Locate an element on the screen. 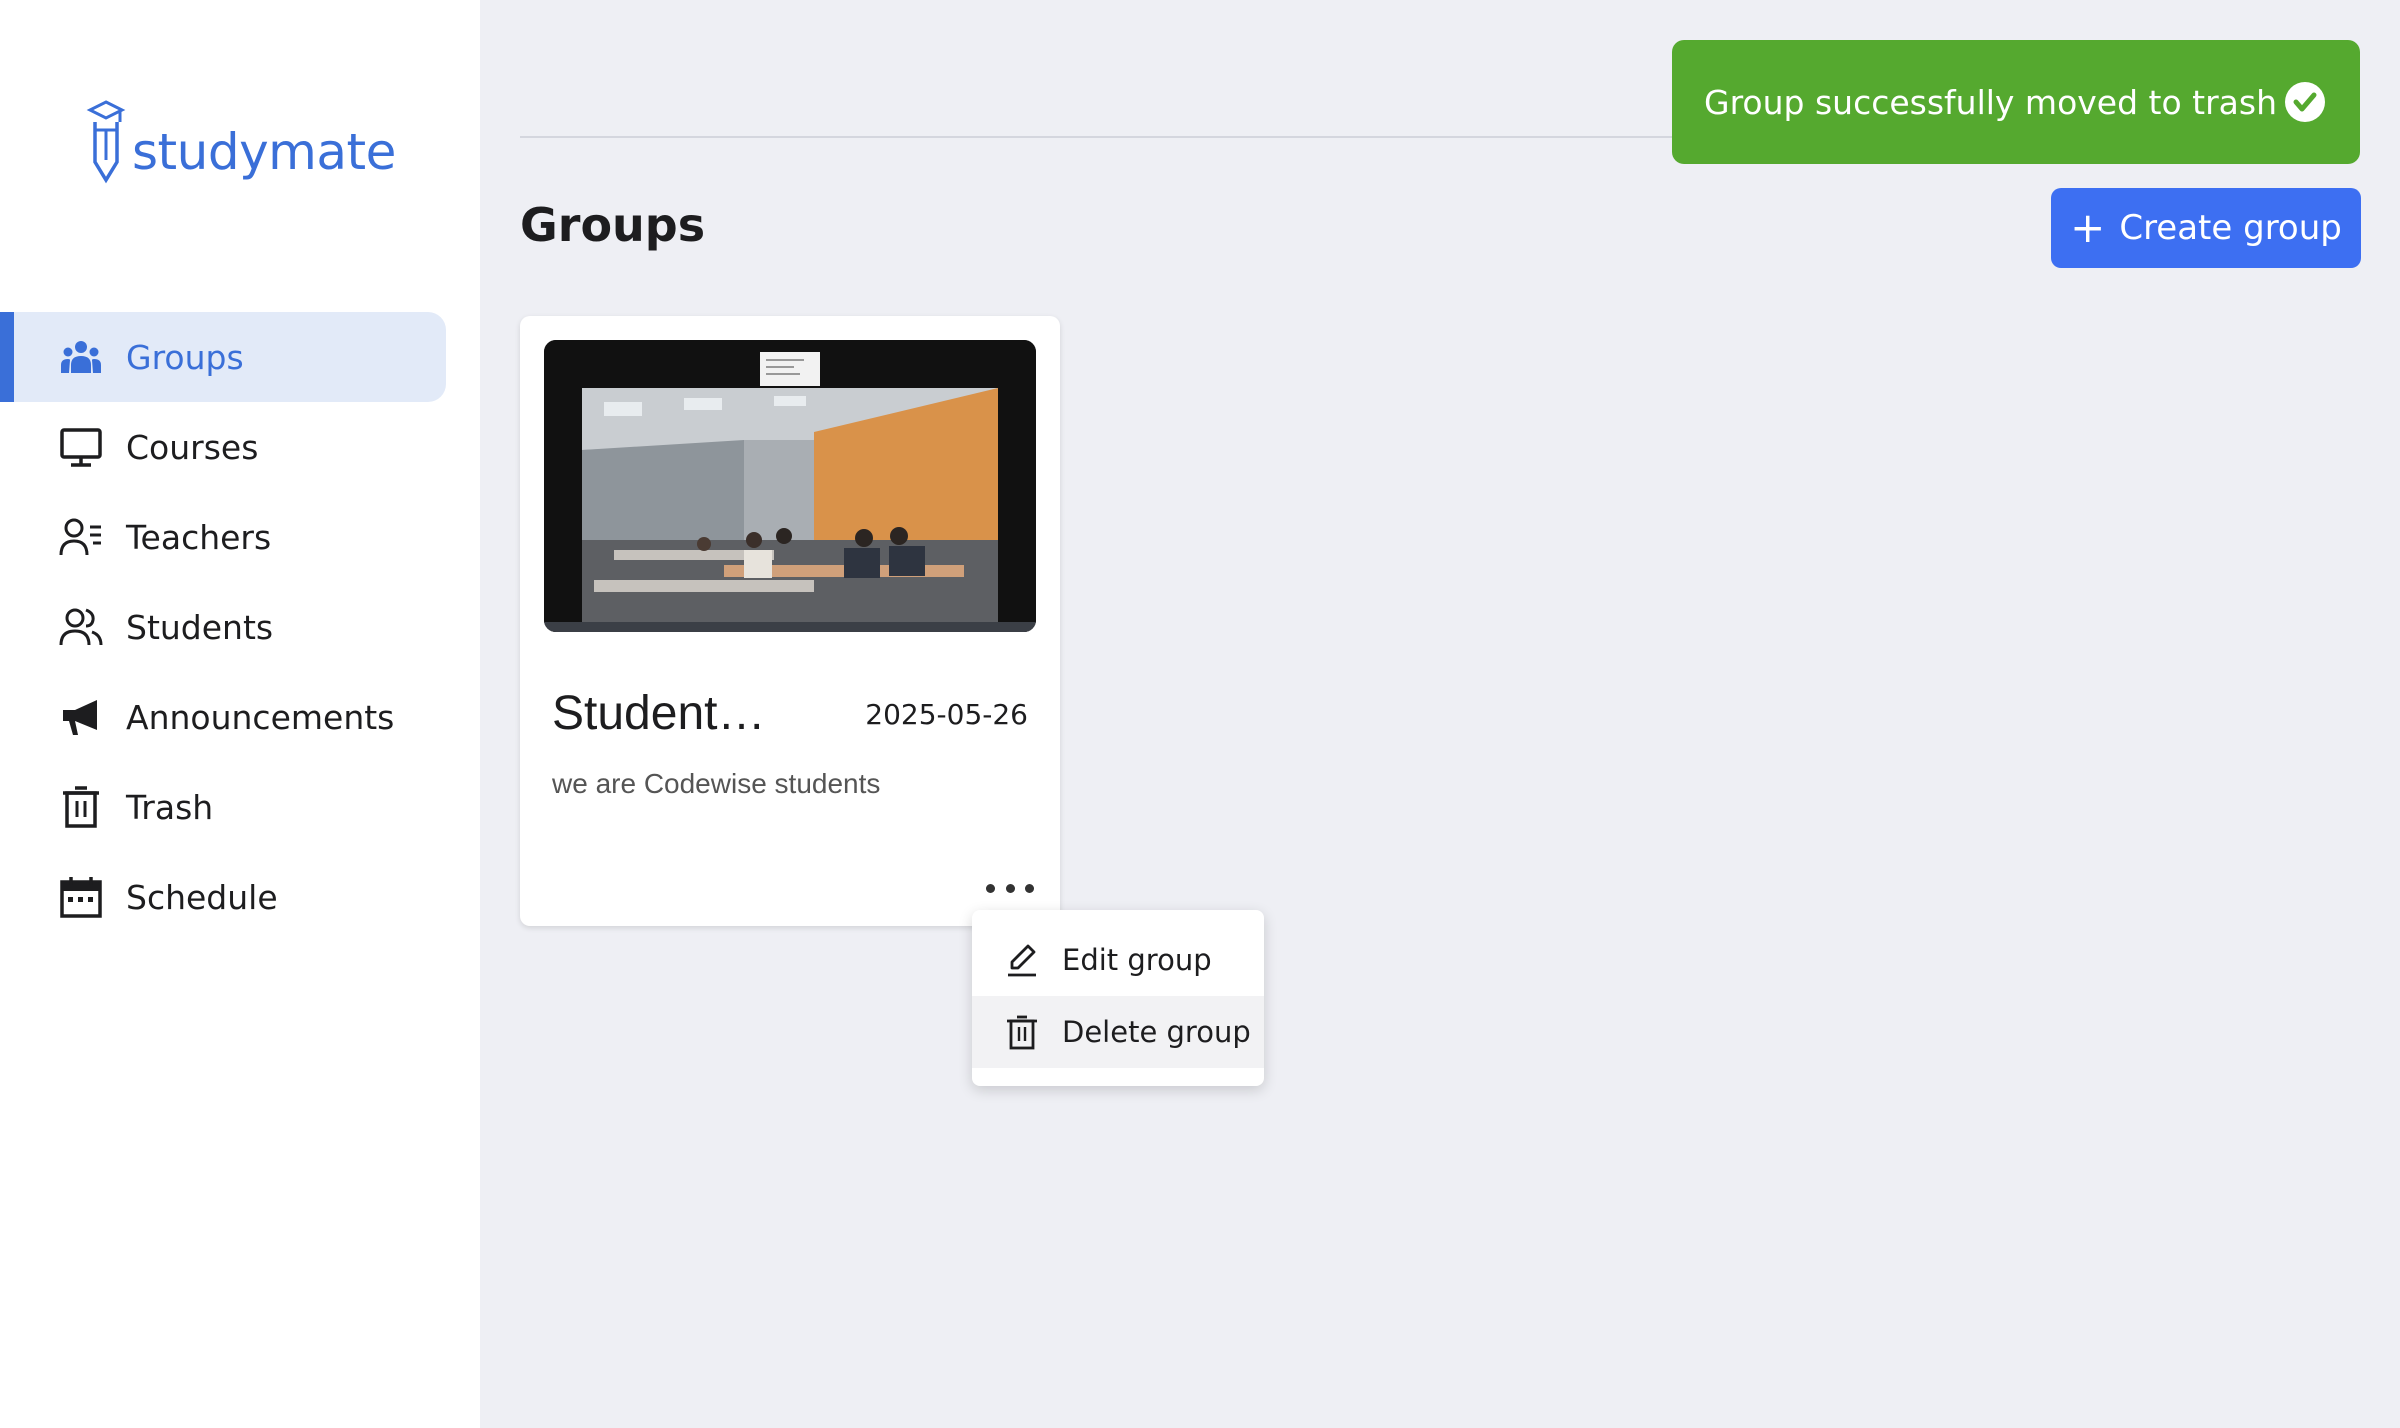 The image size is (2400, 1428). create-group-label: Create group is located at coordinates (2230, 228).